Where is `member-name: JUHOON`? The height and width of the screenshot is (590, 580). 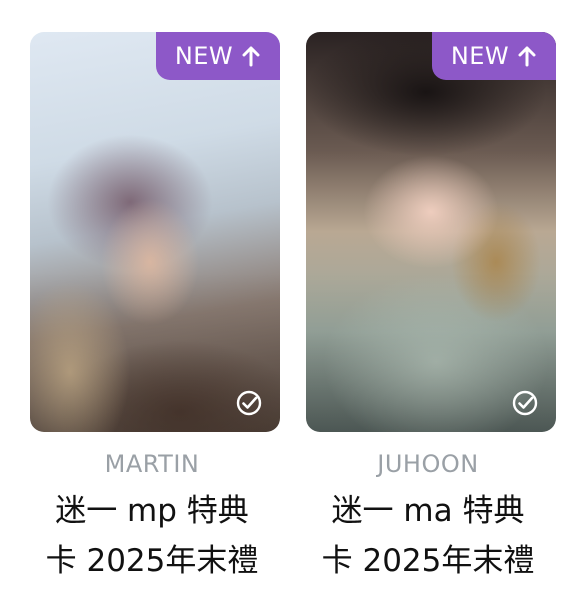
member-name: JUHOON is located at coordinates (428, 464).